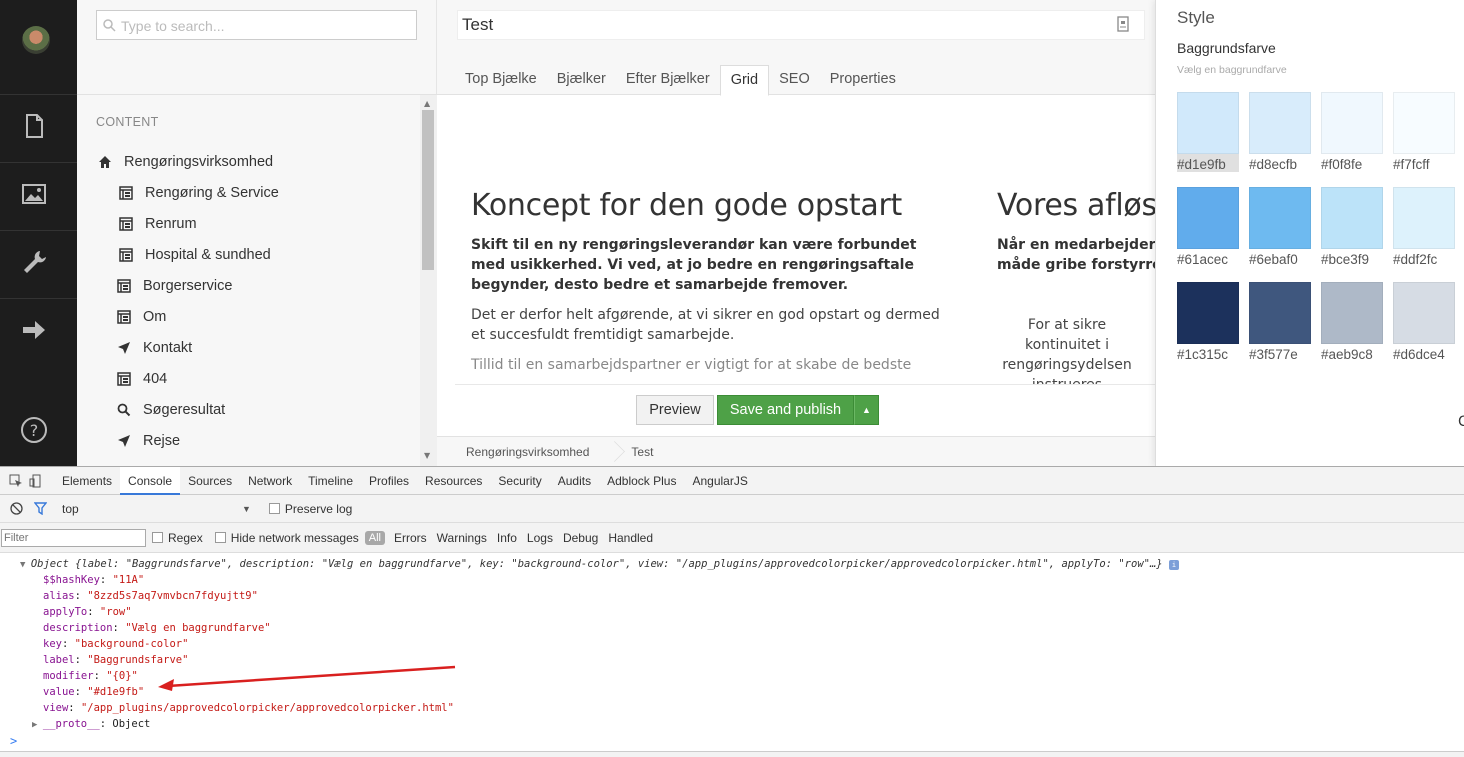 This screenshot has width=1464, height=757. I want to click on save-and-publish-button: Save and publish, so click(785, 410).